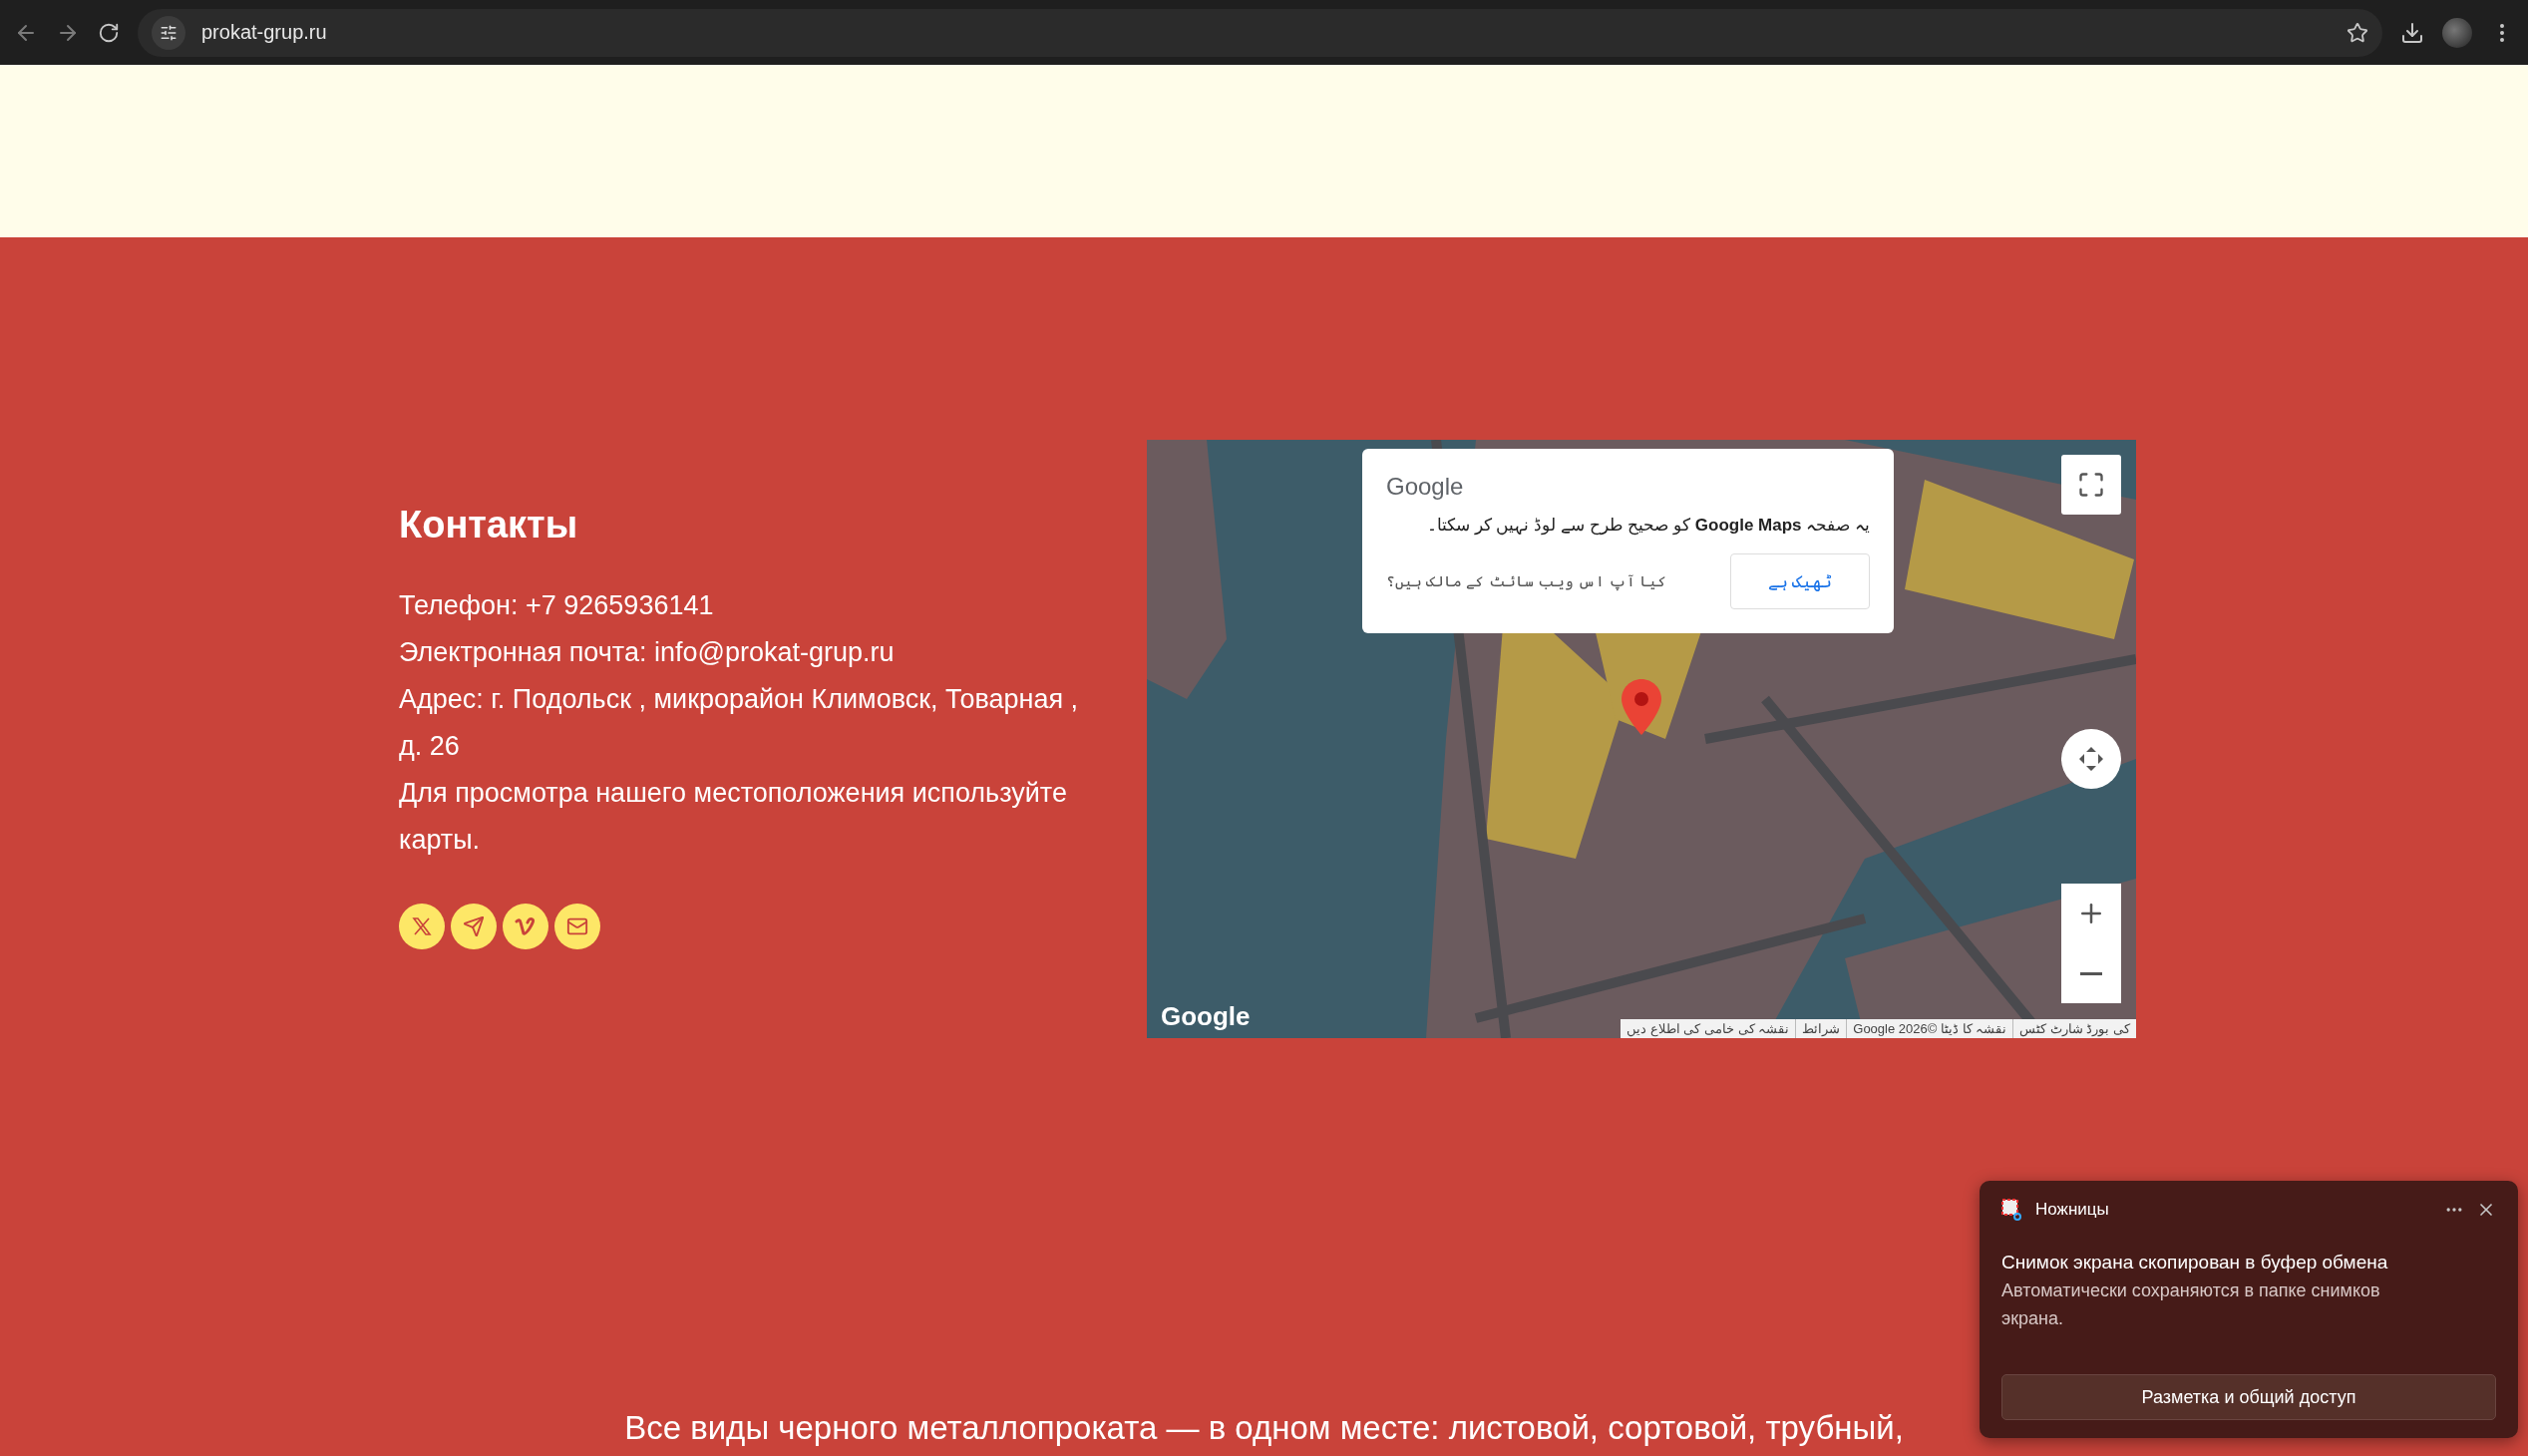 The height and width of the screenshot is (1456, 2528). I want to click on scissors-app-icon, so click(2012, 1210).